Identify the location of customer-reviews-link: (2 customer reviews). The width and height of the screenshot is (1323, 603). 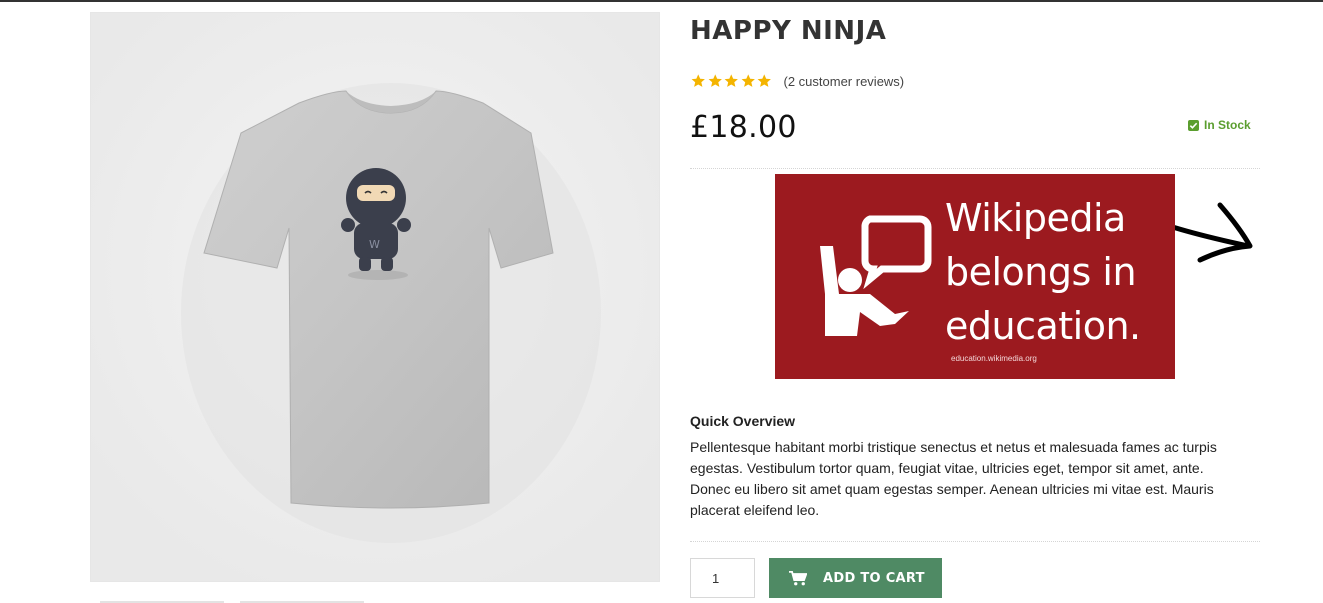
(844, 81).